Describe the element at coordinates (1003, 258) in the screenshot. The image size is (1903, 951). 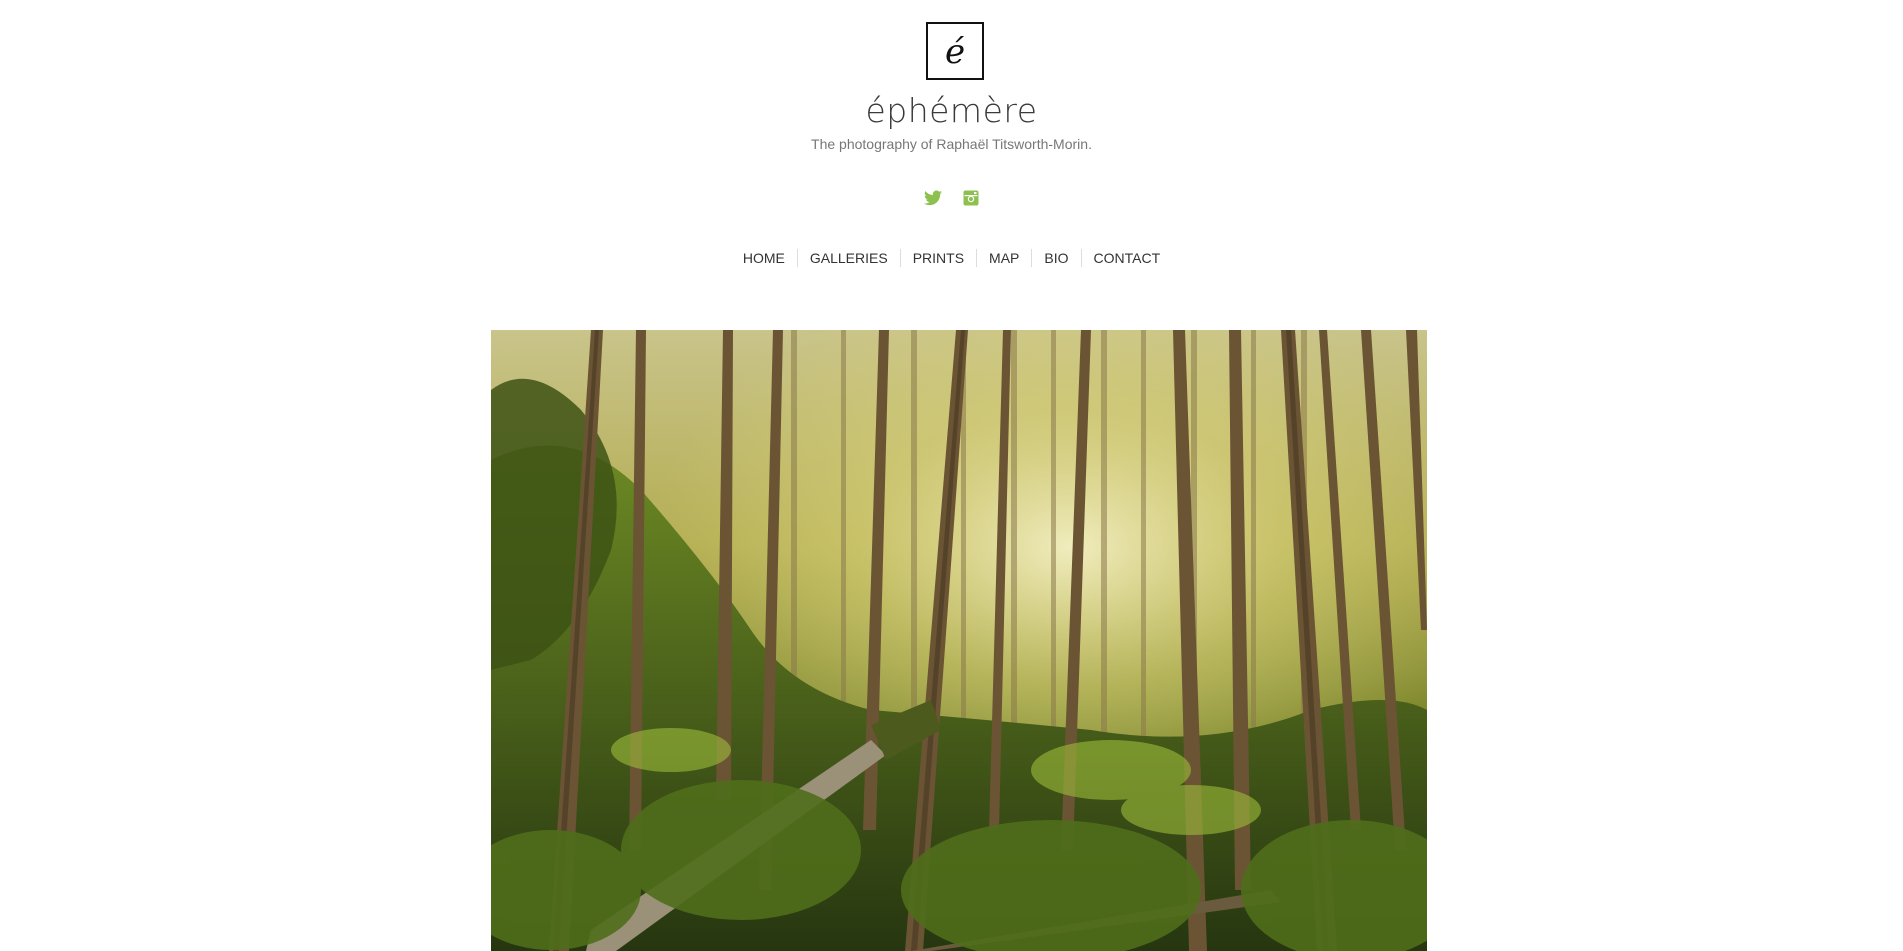
I see `nav-map: MAP` at that location.